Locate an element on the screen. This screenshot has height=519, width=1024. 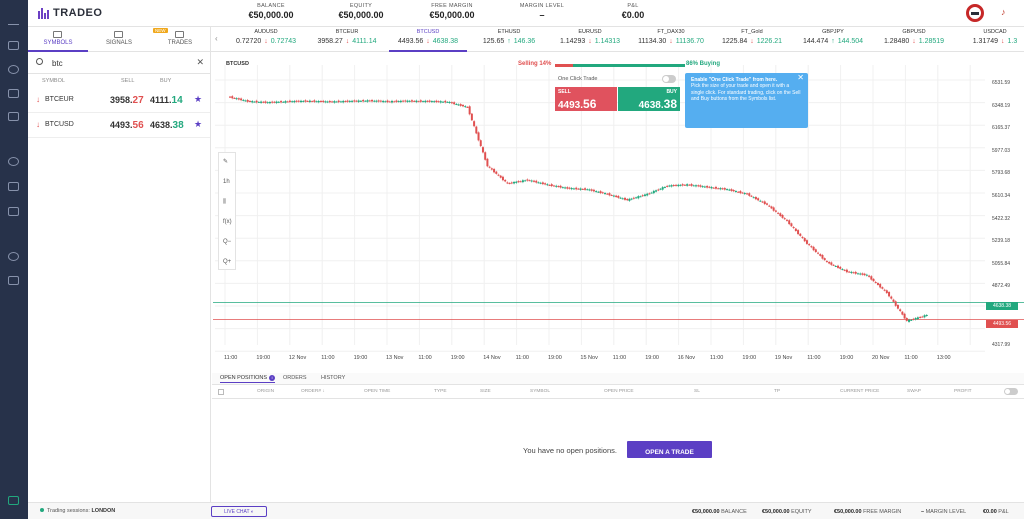
timeframe-button: 1h is located at coordinates (226, 182).